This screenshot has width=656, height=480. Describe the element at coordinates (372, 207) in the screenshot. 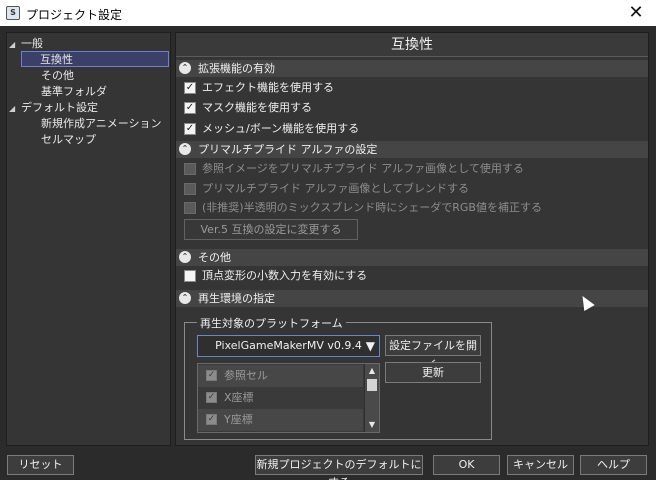

I see `checkbox-label: (非推奨)半透明のミックスブレンド時にシェーダでRGB値を補正する` at that location.